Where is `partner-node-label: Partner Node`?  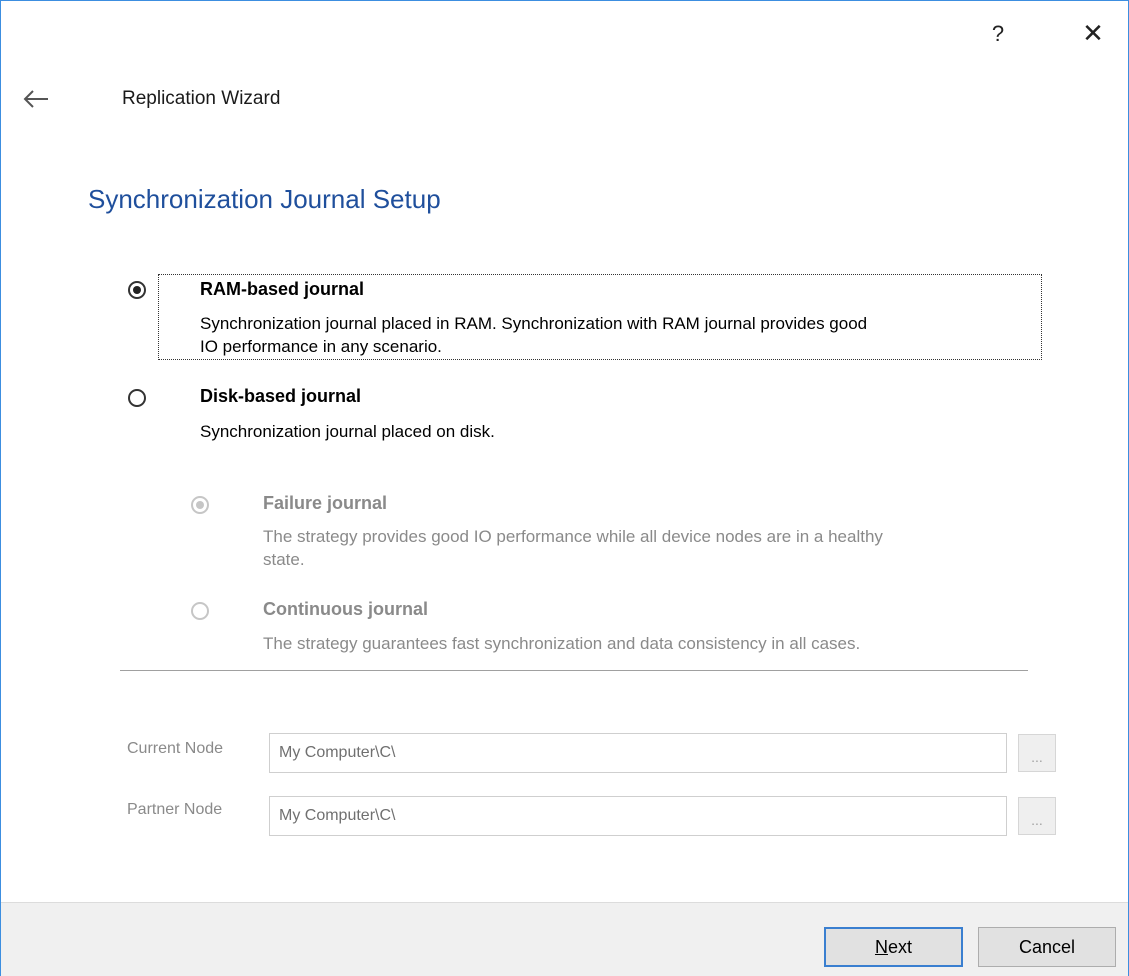
partner-node-label: Partner Node is located at coordinates (175, 809).